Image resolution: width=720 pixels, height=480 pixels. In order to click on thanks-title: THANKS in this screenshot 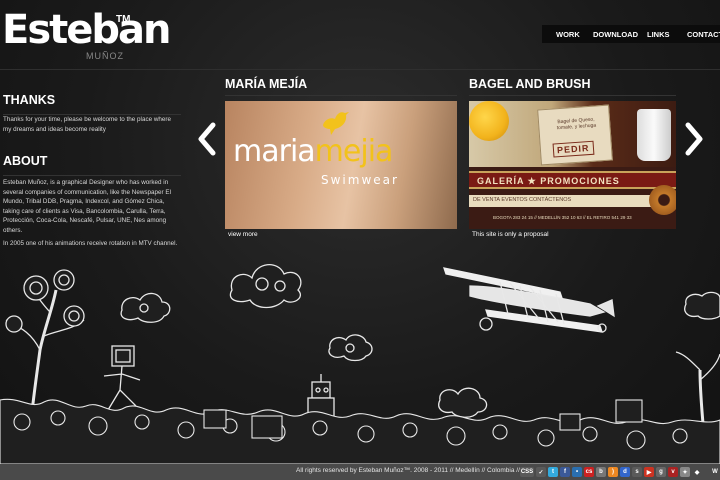, I will do `click(29, 100)`.